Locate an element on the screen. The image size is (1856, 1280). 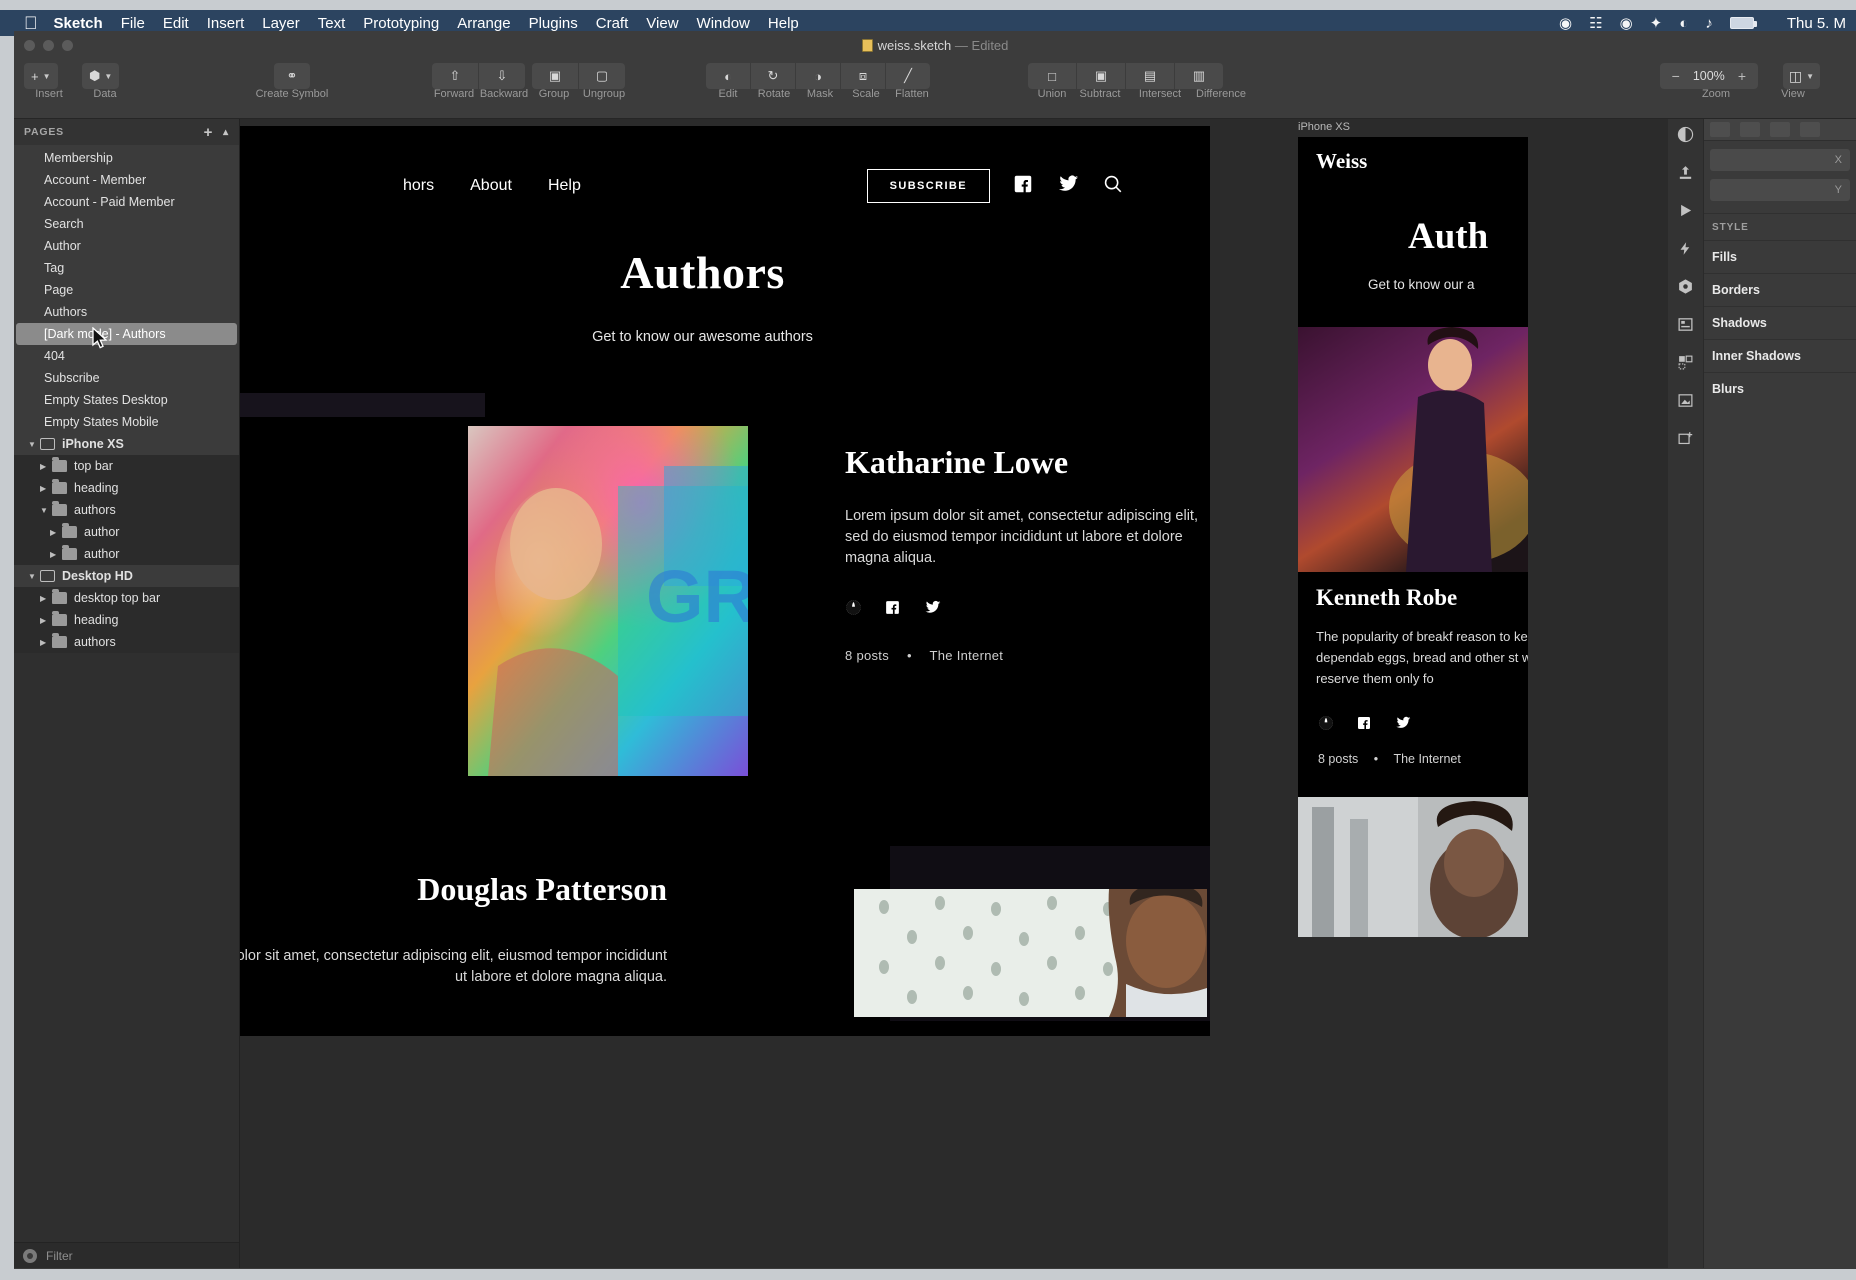
nav-link-help: Help is located at coordinates (564, 186).